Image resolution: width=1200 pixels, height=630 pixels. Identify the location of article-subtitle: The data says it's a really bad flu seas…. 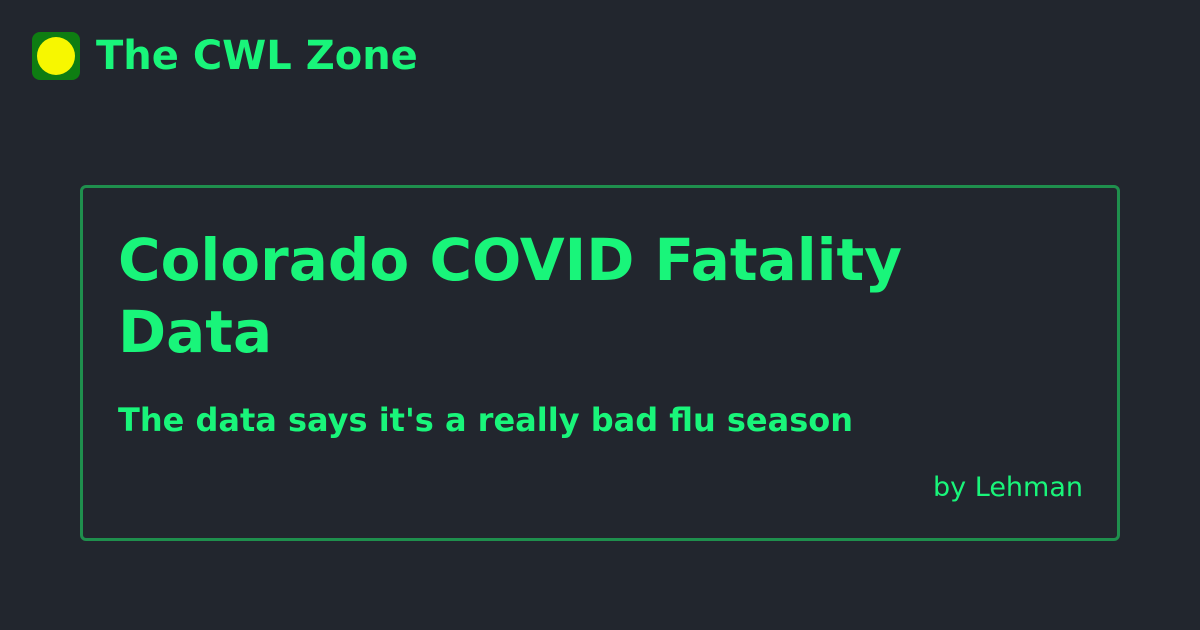
(486, 420).